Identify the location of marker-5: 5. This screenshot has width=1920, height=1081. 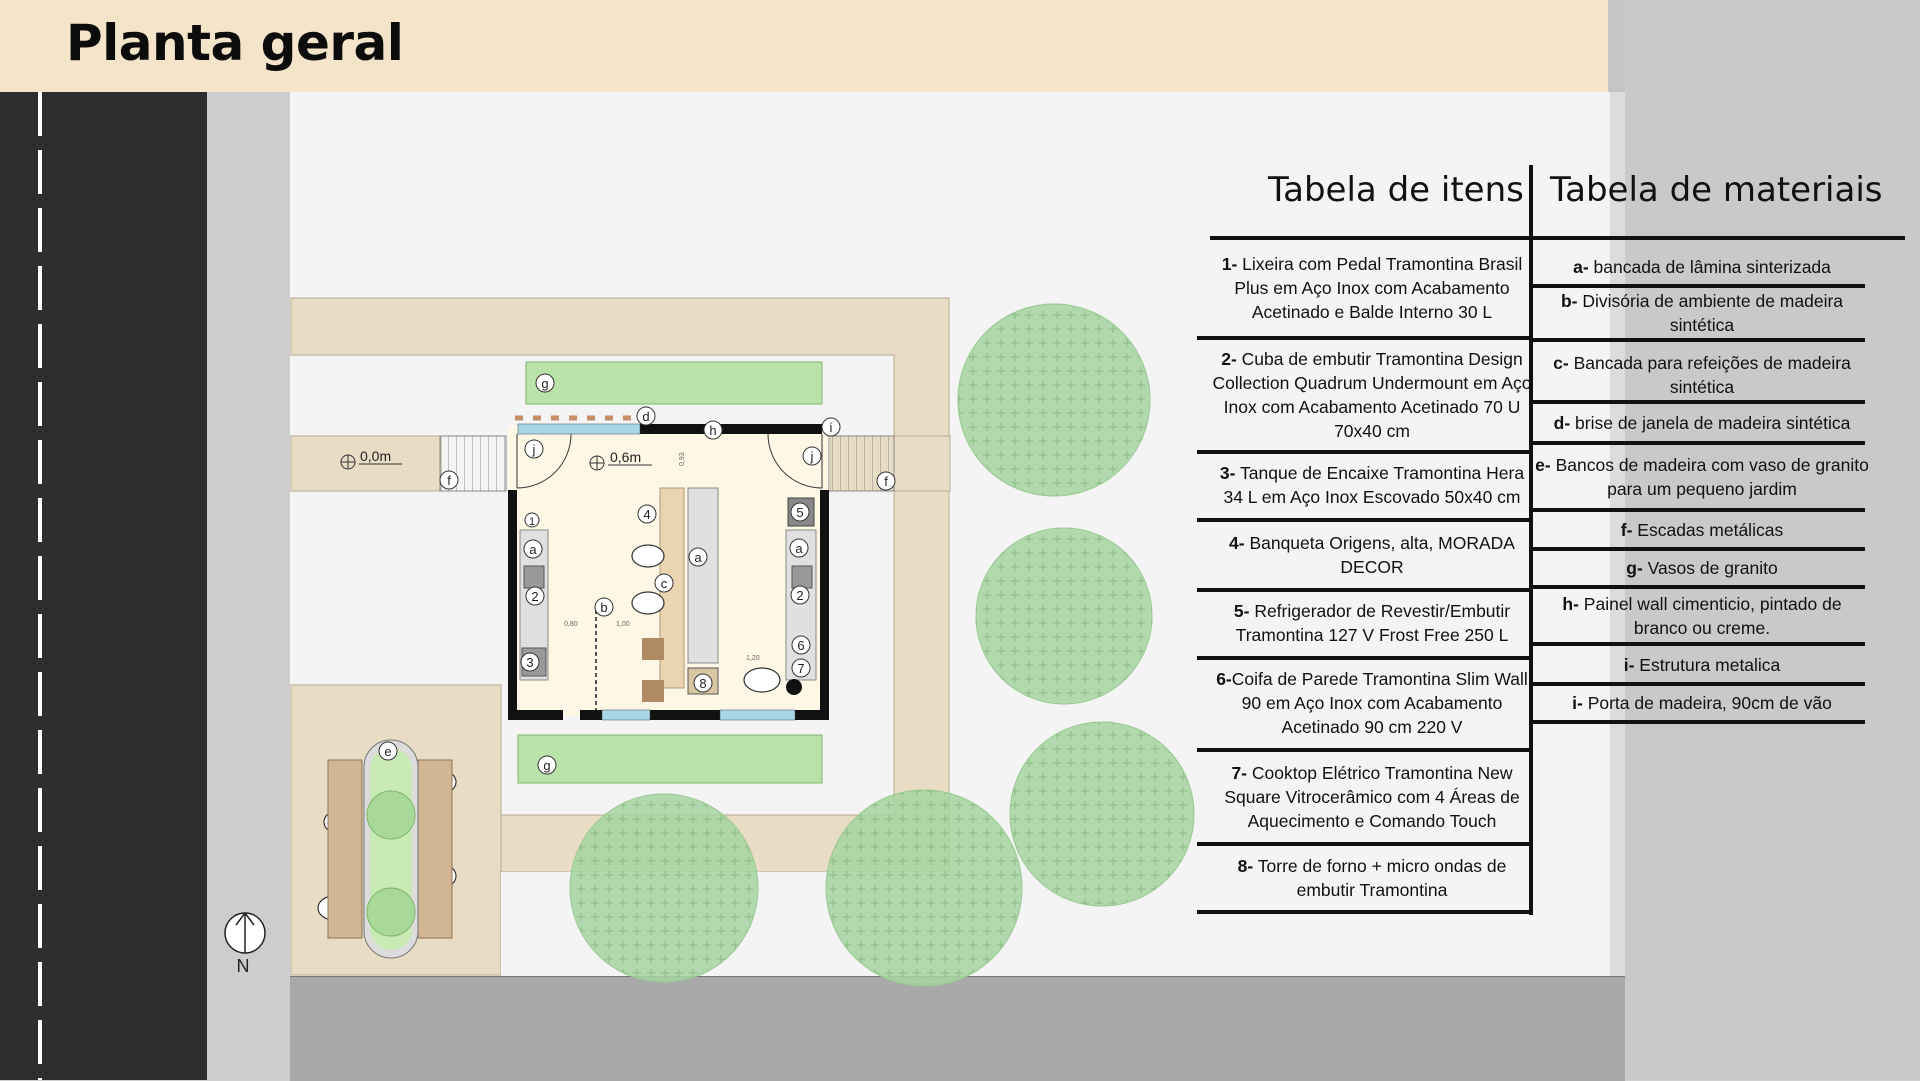
(800, 512).